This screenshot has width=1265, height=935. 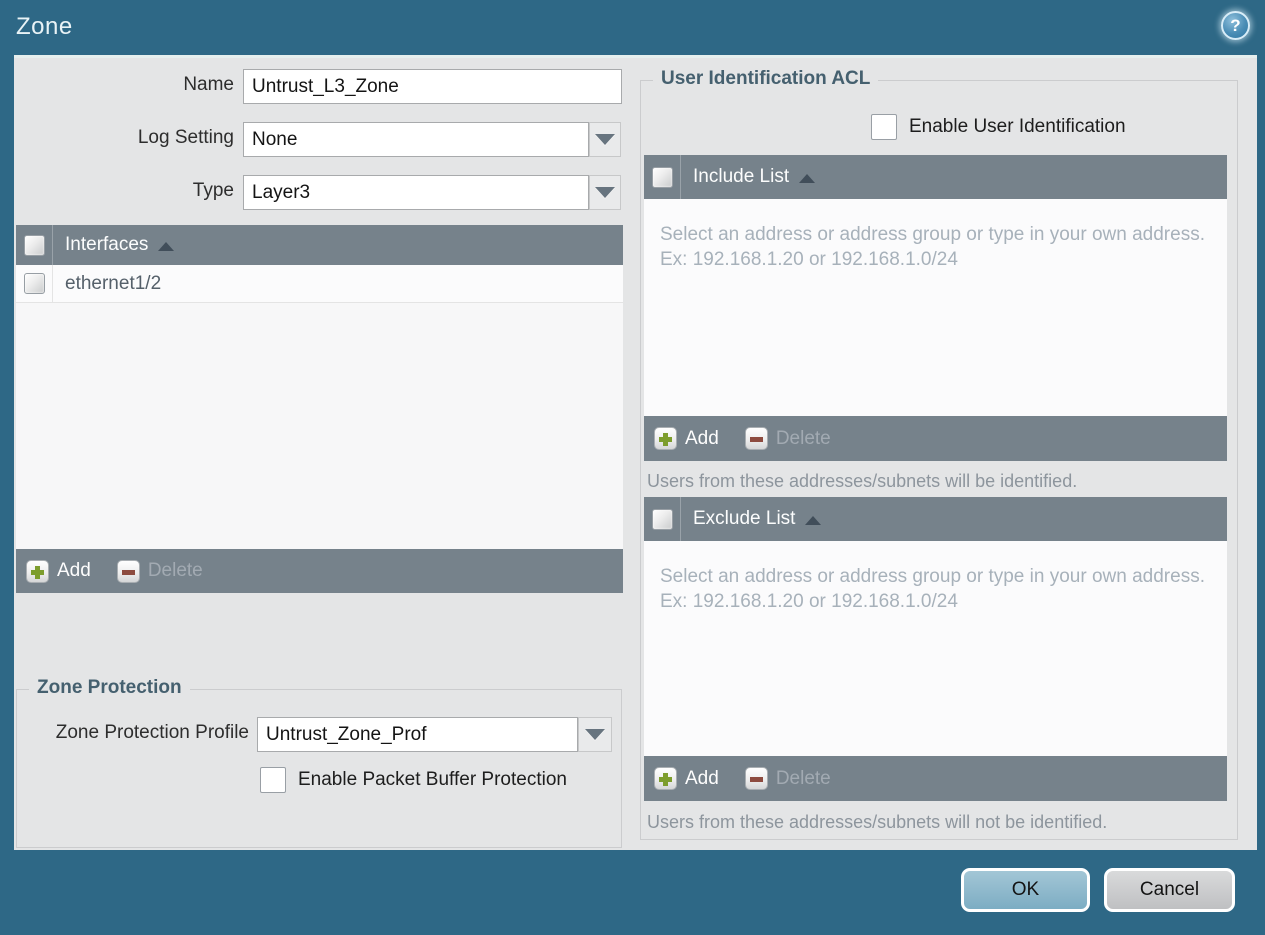 I want to click on exclude-list-delete-button: Delete, so click(x=787, y=778).